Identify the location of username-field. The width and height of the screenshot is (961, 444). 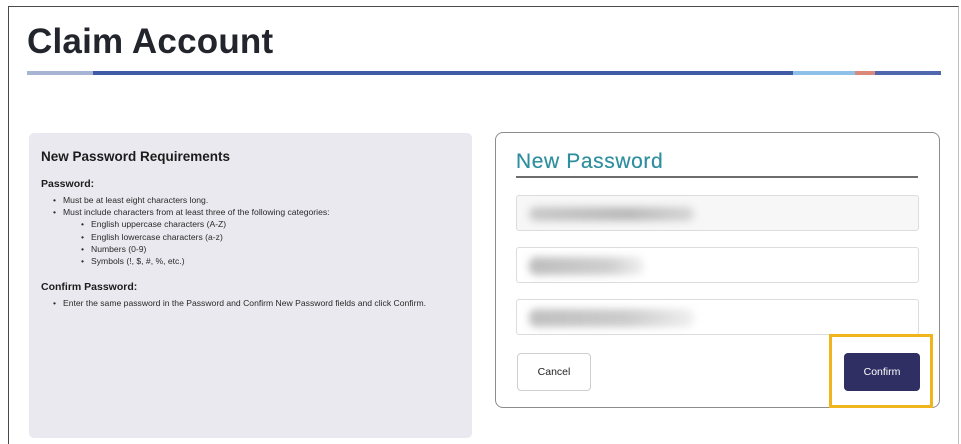
(717, 213).